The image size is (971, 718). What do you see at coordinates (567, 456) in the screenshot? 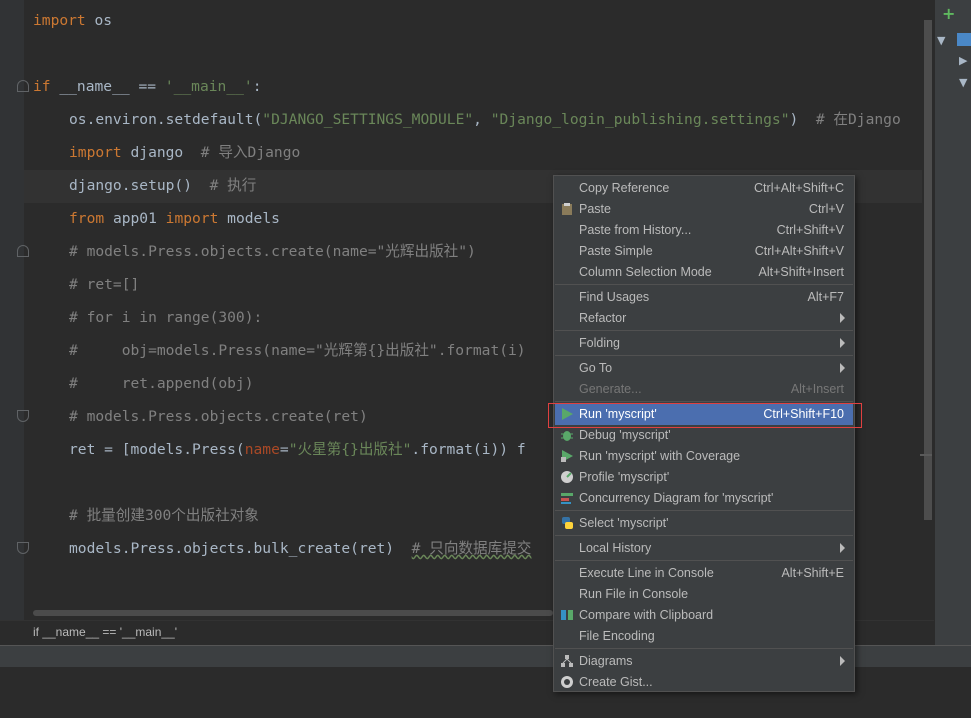
I see `coverage-icon` at bounding box center [567, 456].